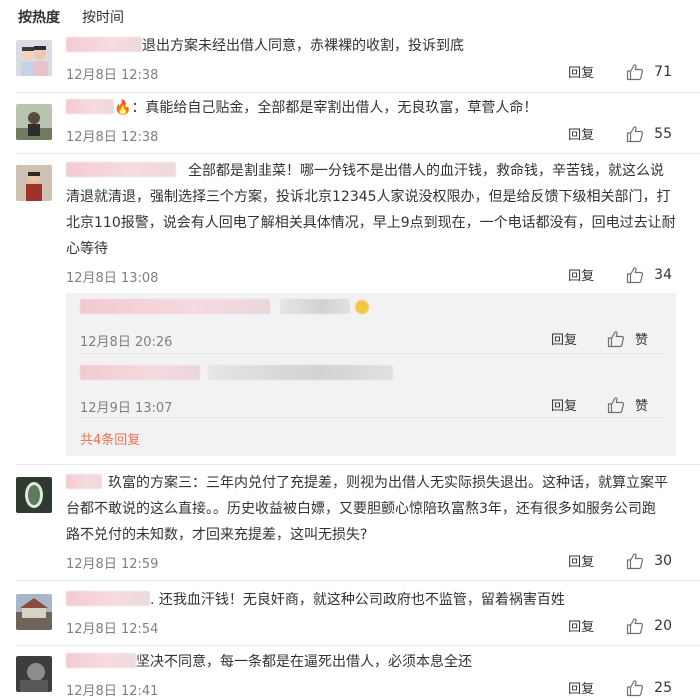 This screenshot has width=700, height=699. What do you see at coordinates (371, 324) in the screenshot?
I see `sub-reply-item: 12月8日 20:26 回复 赞` at bounding box center [371, 324].